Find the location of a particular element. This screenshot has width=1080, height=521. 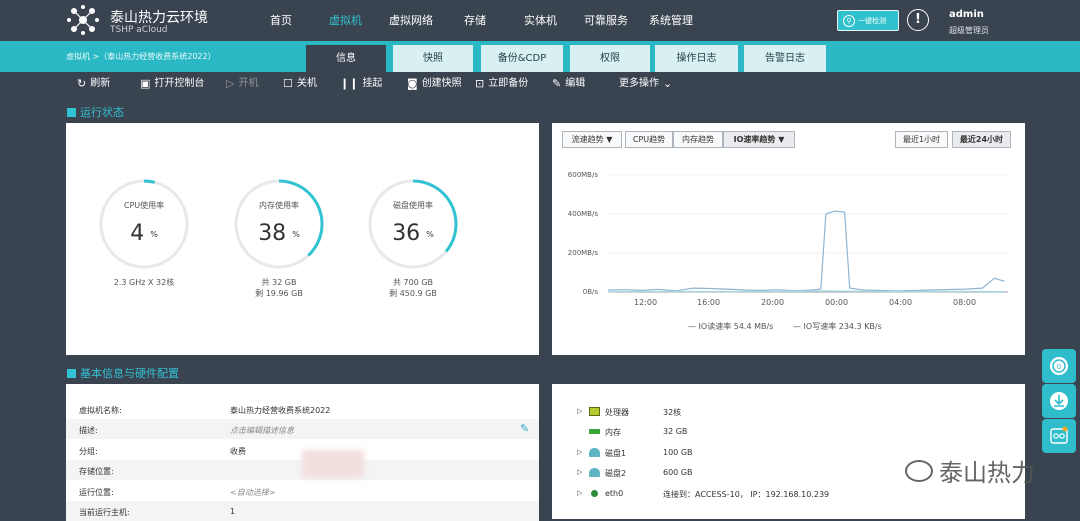

side-timer-button: 0 is located at coordinates (1059, 366).